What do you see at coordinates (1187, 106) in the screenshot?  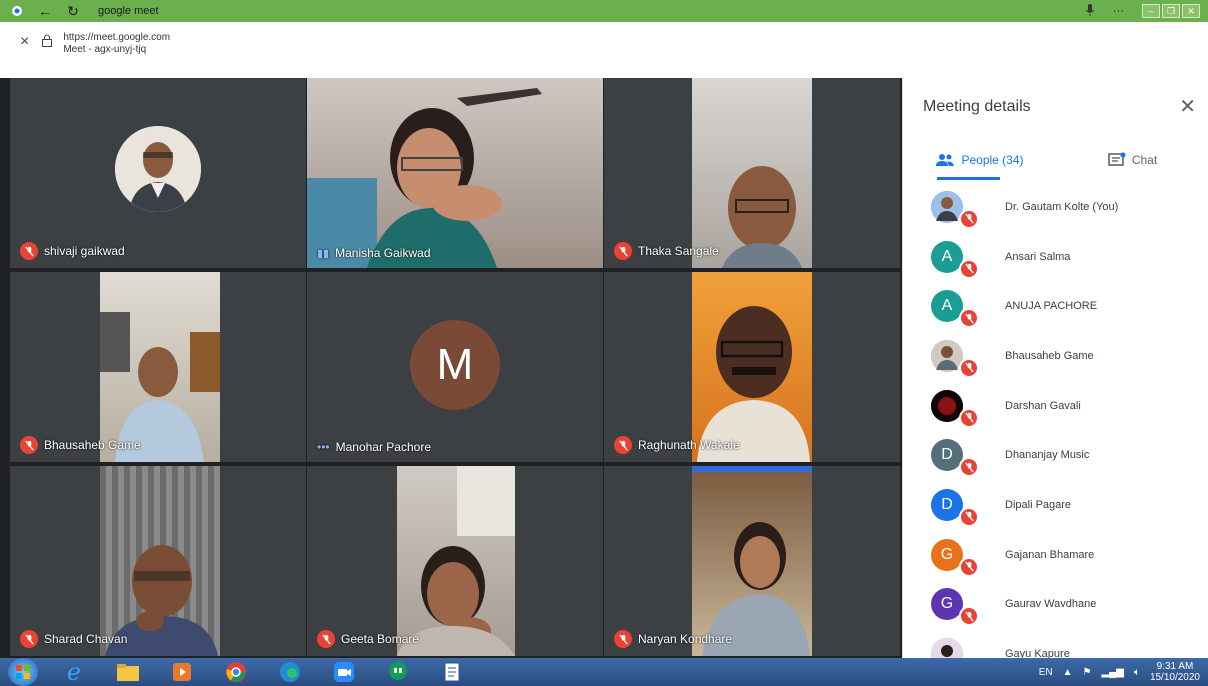 I see `close-panel-button: ✕` at bounding box center [1187, 106].